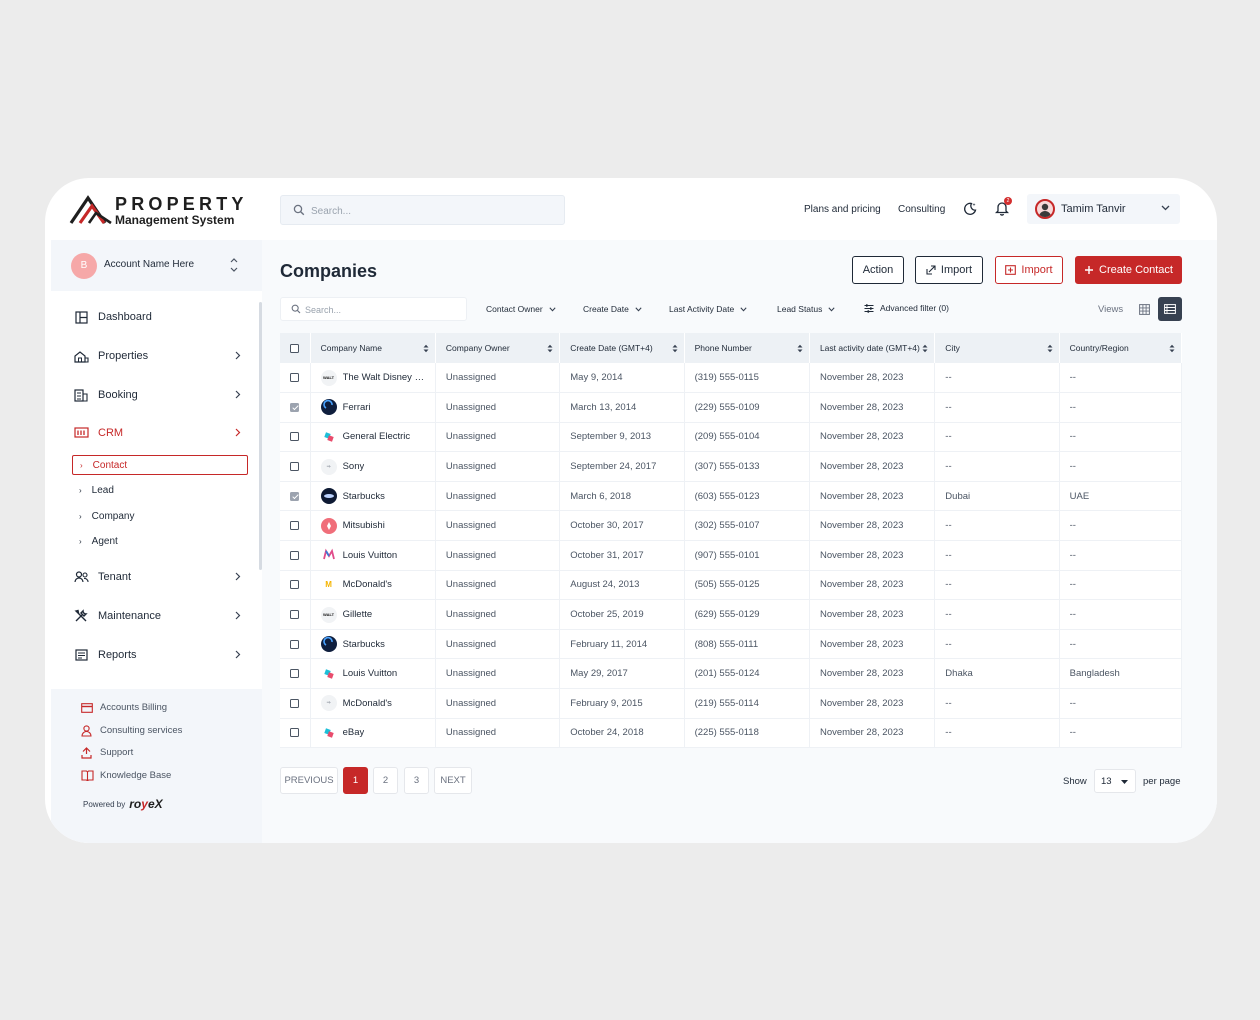  What do you see at coordinates (708, 309) in the screenshot?
I see `filter-last-activity-date: Last Activity Date` at bounding box center [708, 309].